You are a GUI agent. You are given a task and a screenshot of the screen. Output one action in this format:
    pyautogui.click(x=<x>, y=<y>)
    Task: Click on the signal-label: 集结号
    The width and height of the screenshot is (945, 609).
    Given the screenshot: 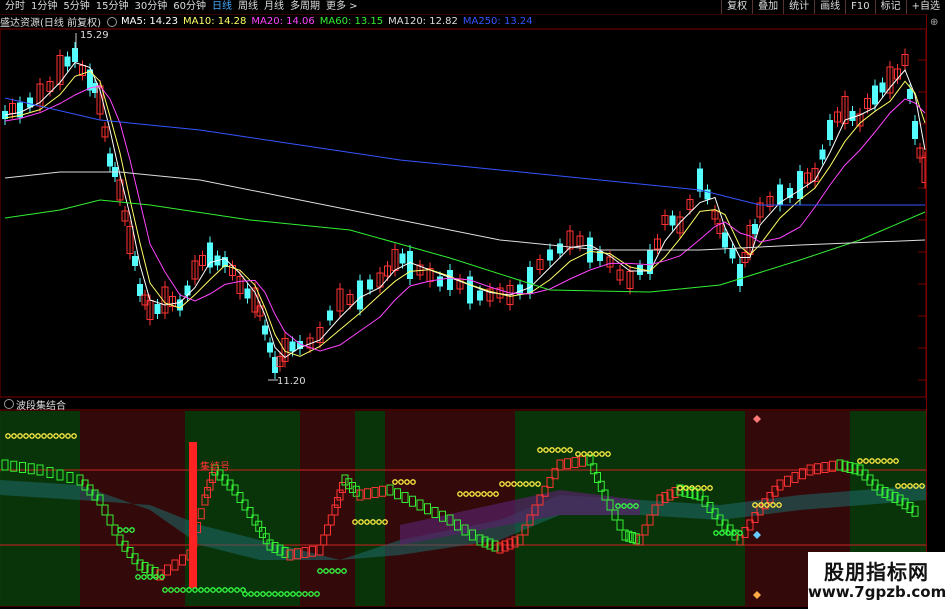 What is the action you would take?
    pyautogui.click(x=215, y=466)
    